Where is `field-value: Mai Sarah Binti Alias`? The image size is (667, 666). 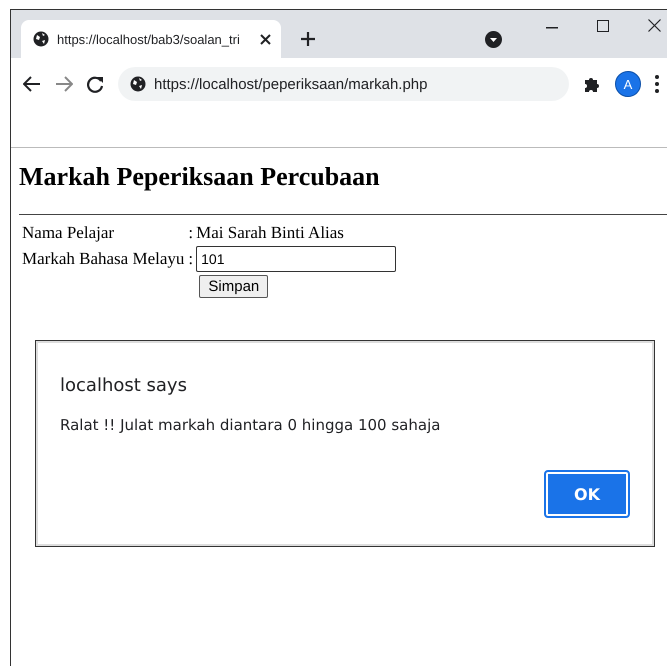
field-value: Mai Sarah Binti Alias is located at coordinates (270, 233).